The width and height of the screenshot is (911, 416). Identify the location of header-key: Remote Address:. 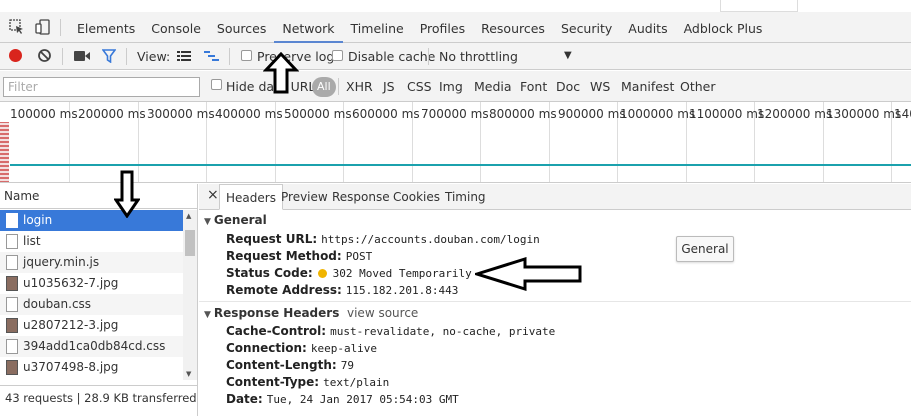
(284, 290).